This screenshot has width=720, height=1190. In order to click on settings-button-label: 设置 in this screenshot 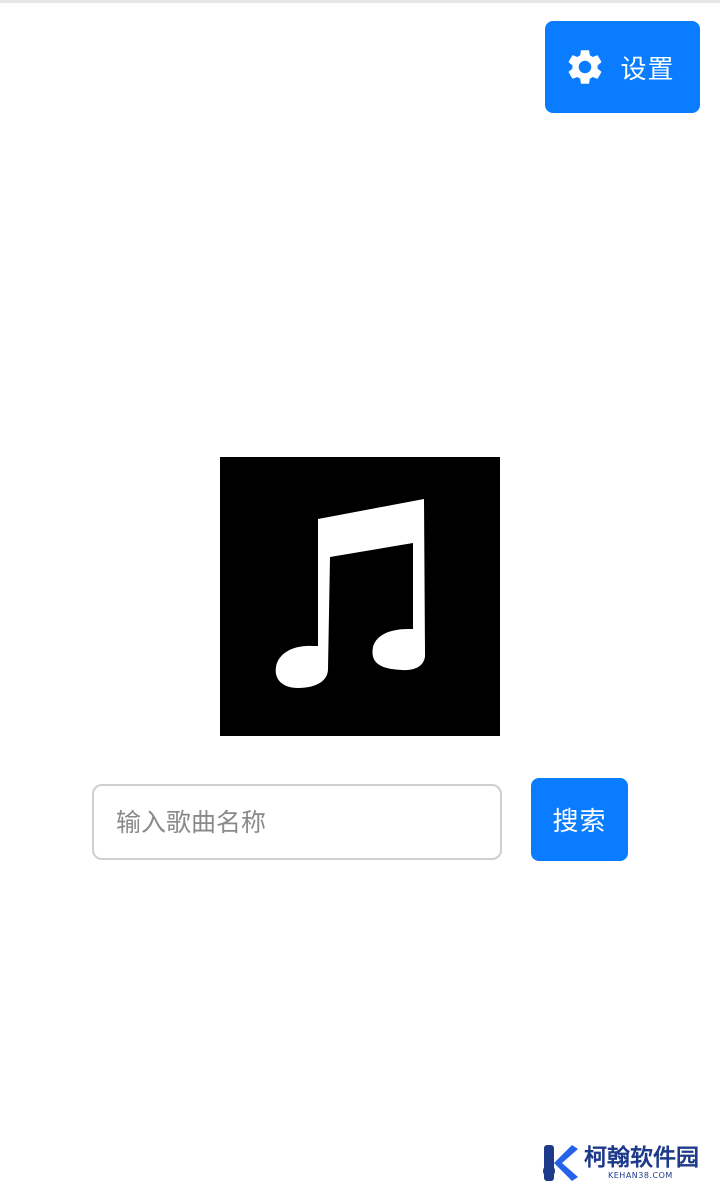, I will do `click(647, 69)`.